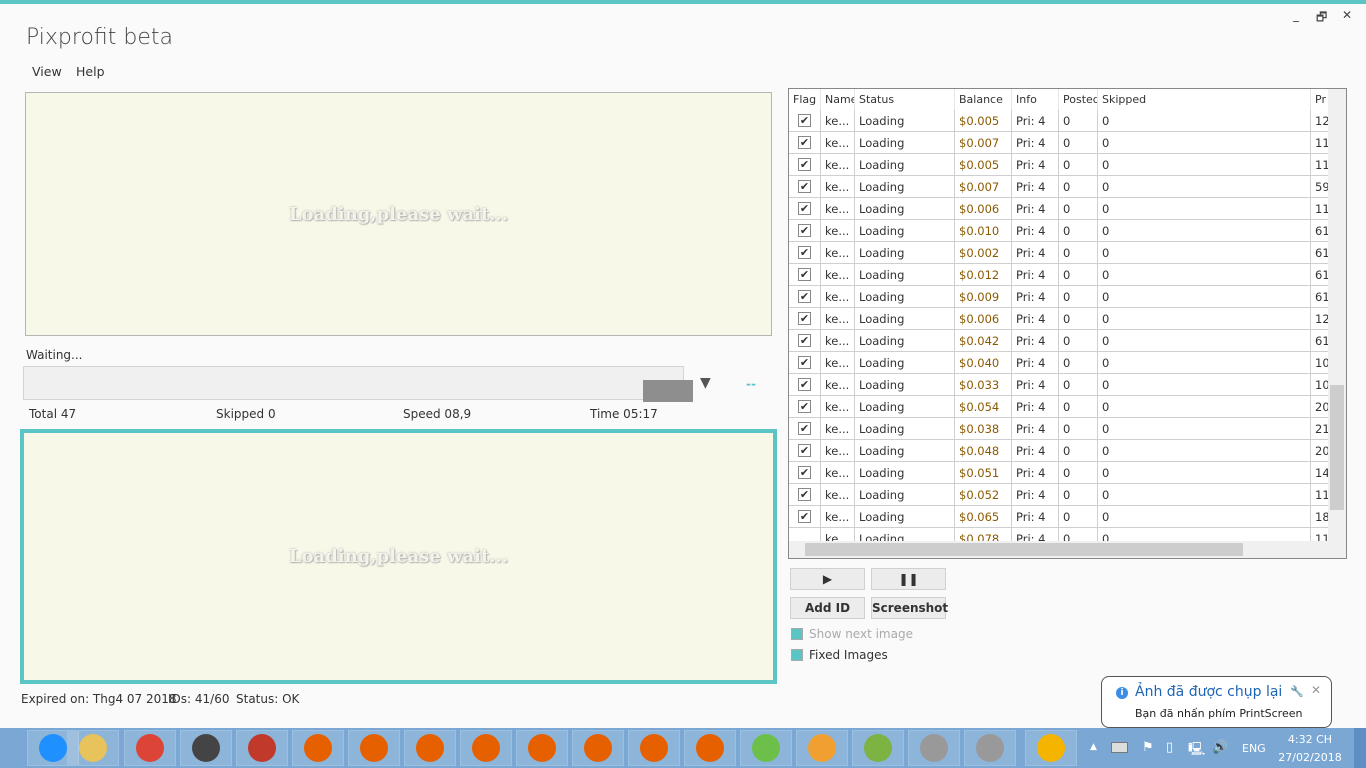 Image resolution: width=1366 pixels, height=768 pixels. I want to click on vertical-scrollbar, so click(1337, 315).